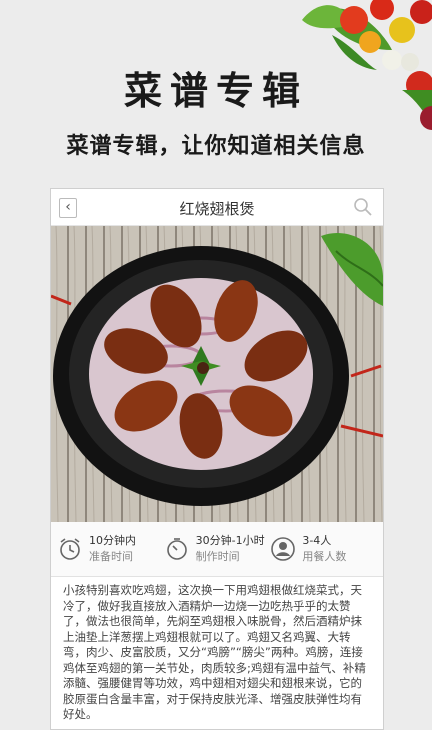  I want to click on servings-stat: 3-4人 用餐人数, so click(323, 549).